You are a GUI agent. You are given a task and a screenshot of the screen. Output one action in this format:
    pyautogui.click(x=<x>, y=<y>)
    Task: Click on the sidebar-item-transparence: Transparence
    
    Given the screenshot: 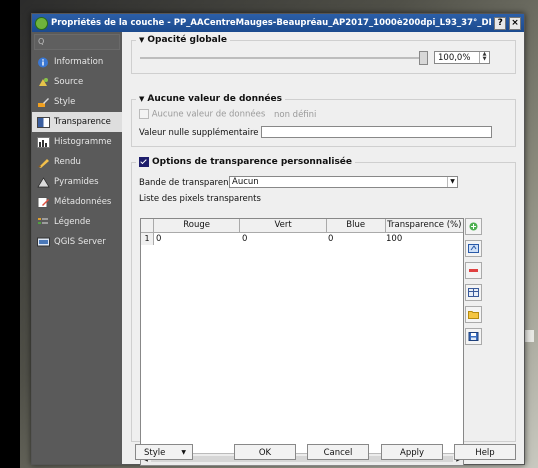 What is the action you would take?
    pyautogui.click(x=77, y=122)
    